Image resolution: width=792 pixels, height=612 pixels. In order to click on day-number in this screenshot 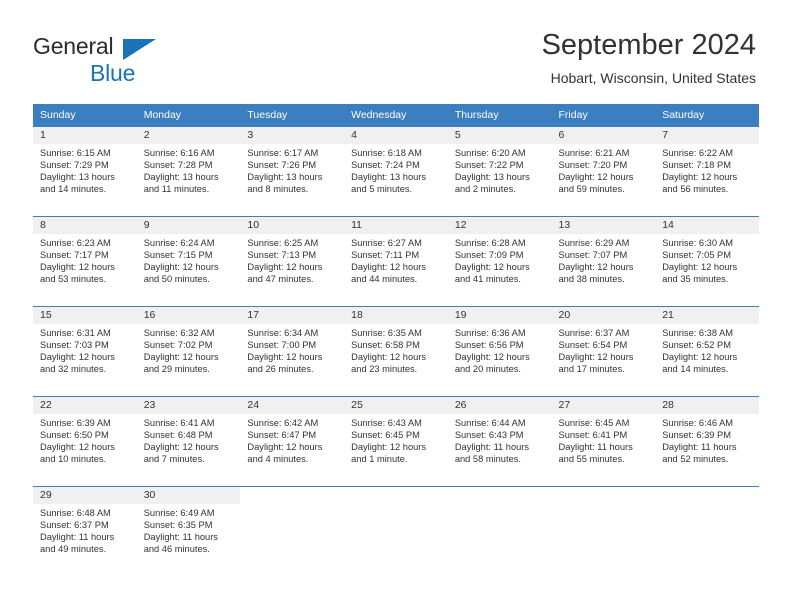, I will do `click(707, 495)`.